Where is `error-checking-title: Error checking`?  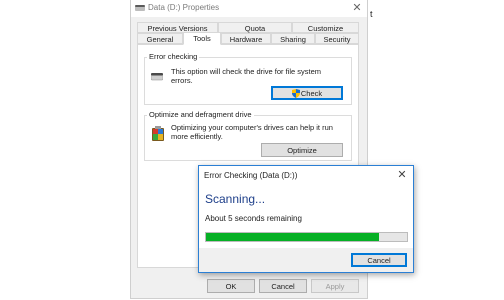 error-checking-title: Error checking is located at coordinates (173, 56).